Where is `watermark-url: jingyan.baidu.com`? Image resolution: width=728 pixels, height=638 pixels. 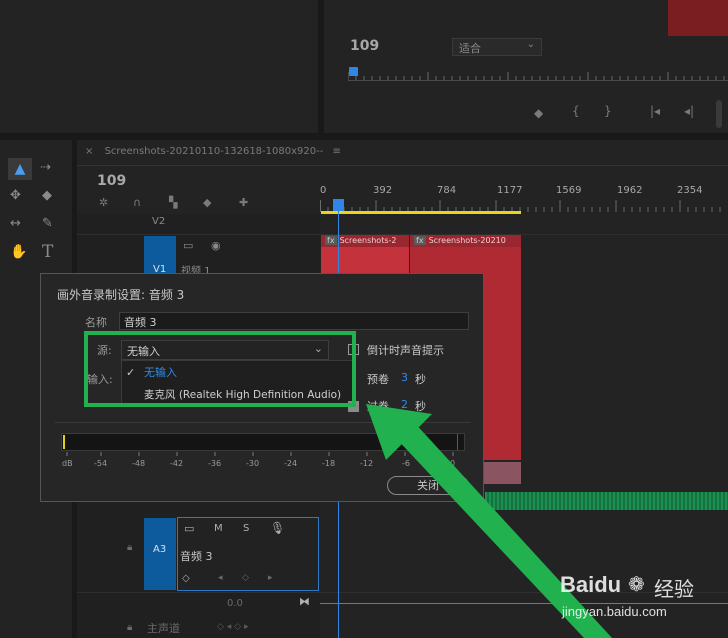 watermark-url: jingyan.baidu.com is located at coordinates (614, 611).